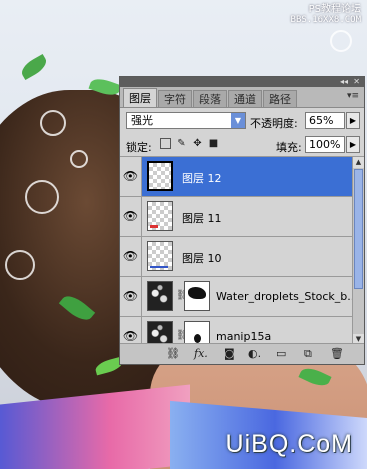  I want to click on fx-icon: fx., so click(201, 354).